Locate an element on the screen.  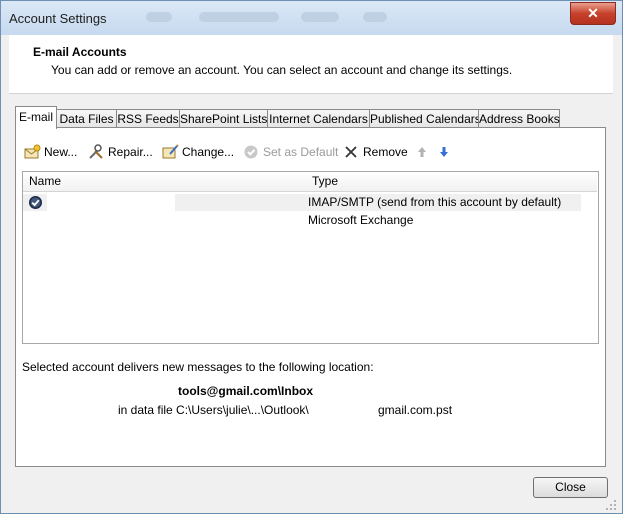
set-as-default-label: Set as Default is located at coordinates (301, 152).